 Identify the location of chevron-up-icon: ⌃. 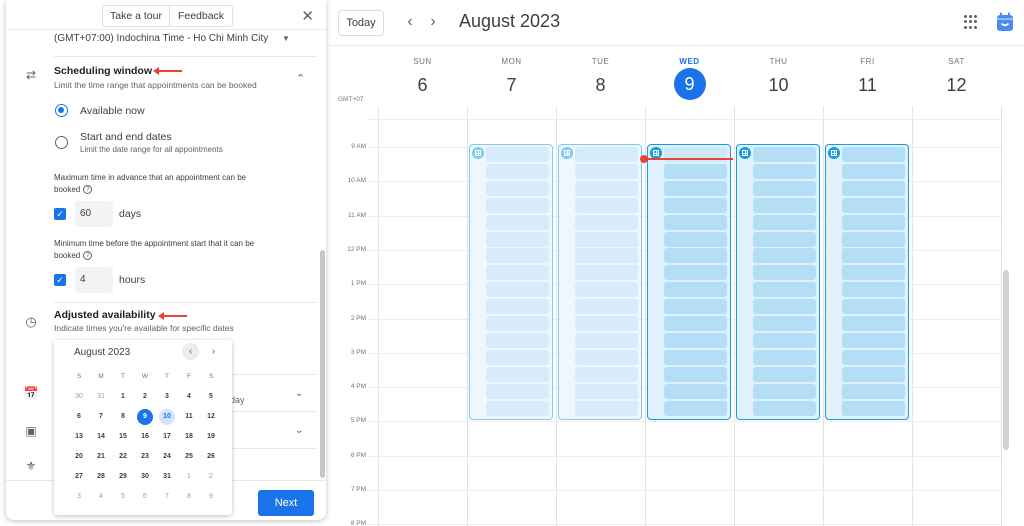
(300, 78).